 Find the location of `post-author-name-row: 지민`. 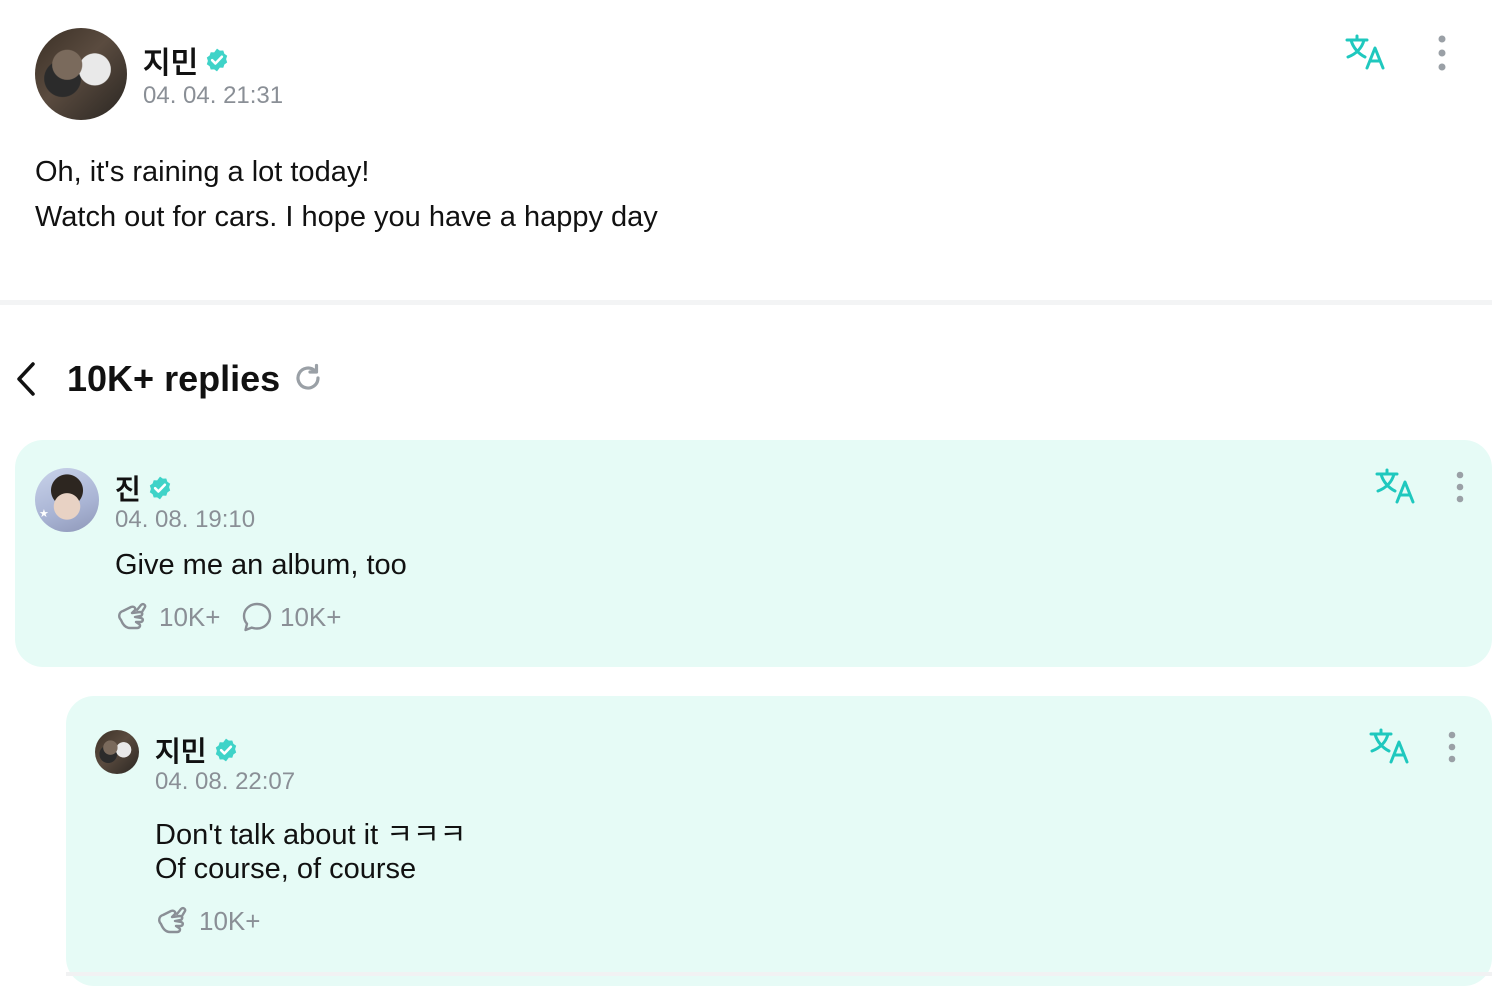

post-author-name-row: 지민 is located at coordinates (186, 60).